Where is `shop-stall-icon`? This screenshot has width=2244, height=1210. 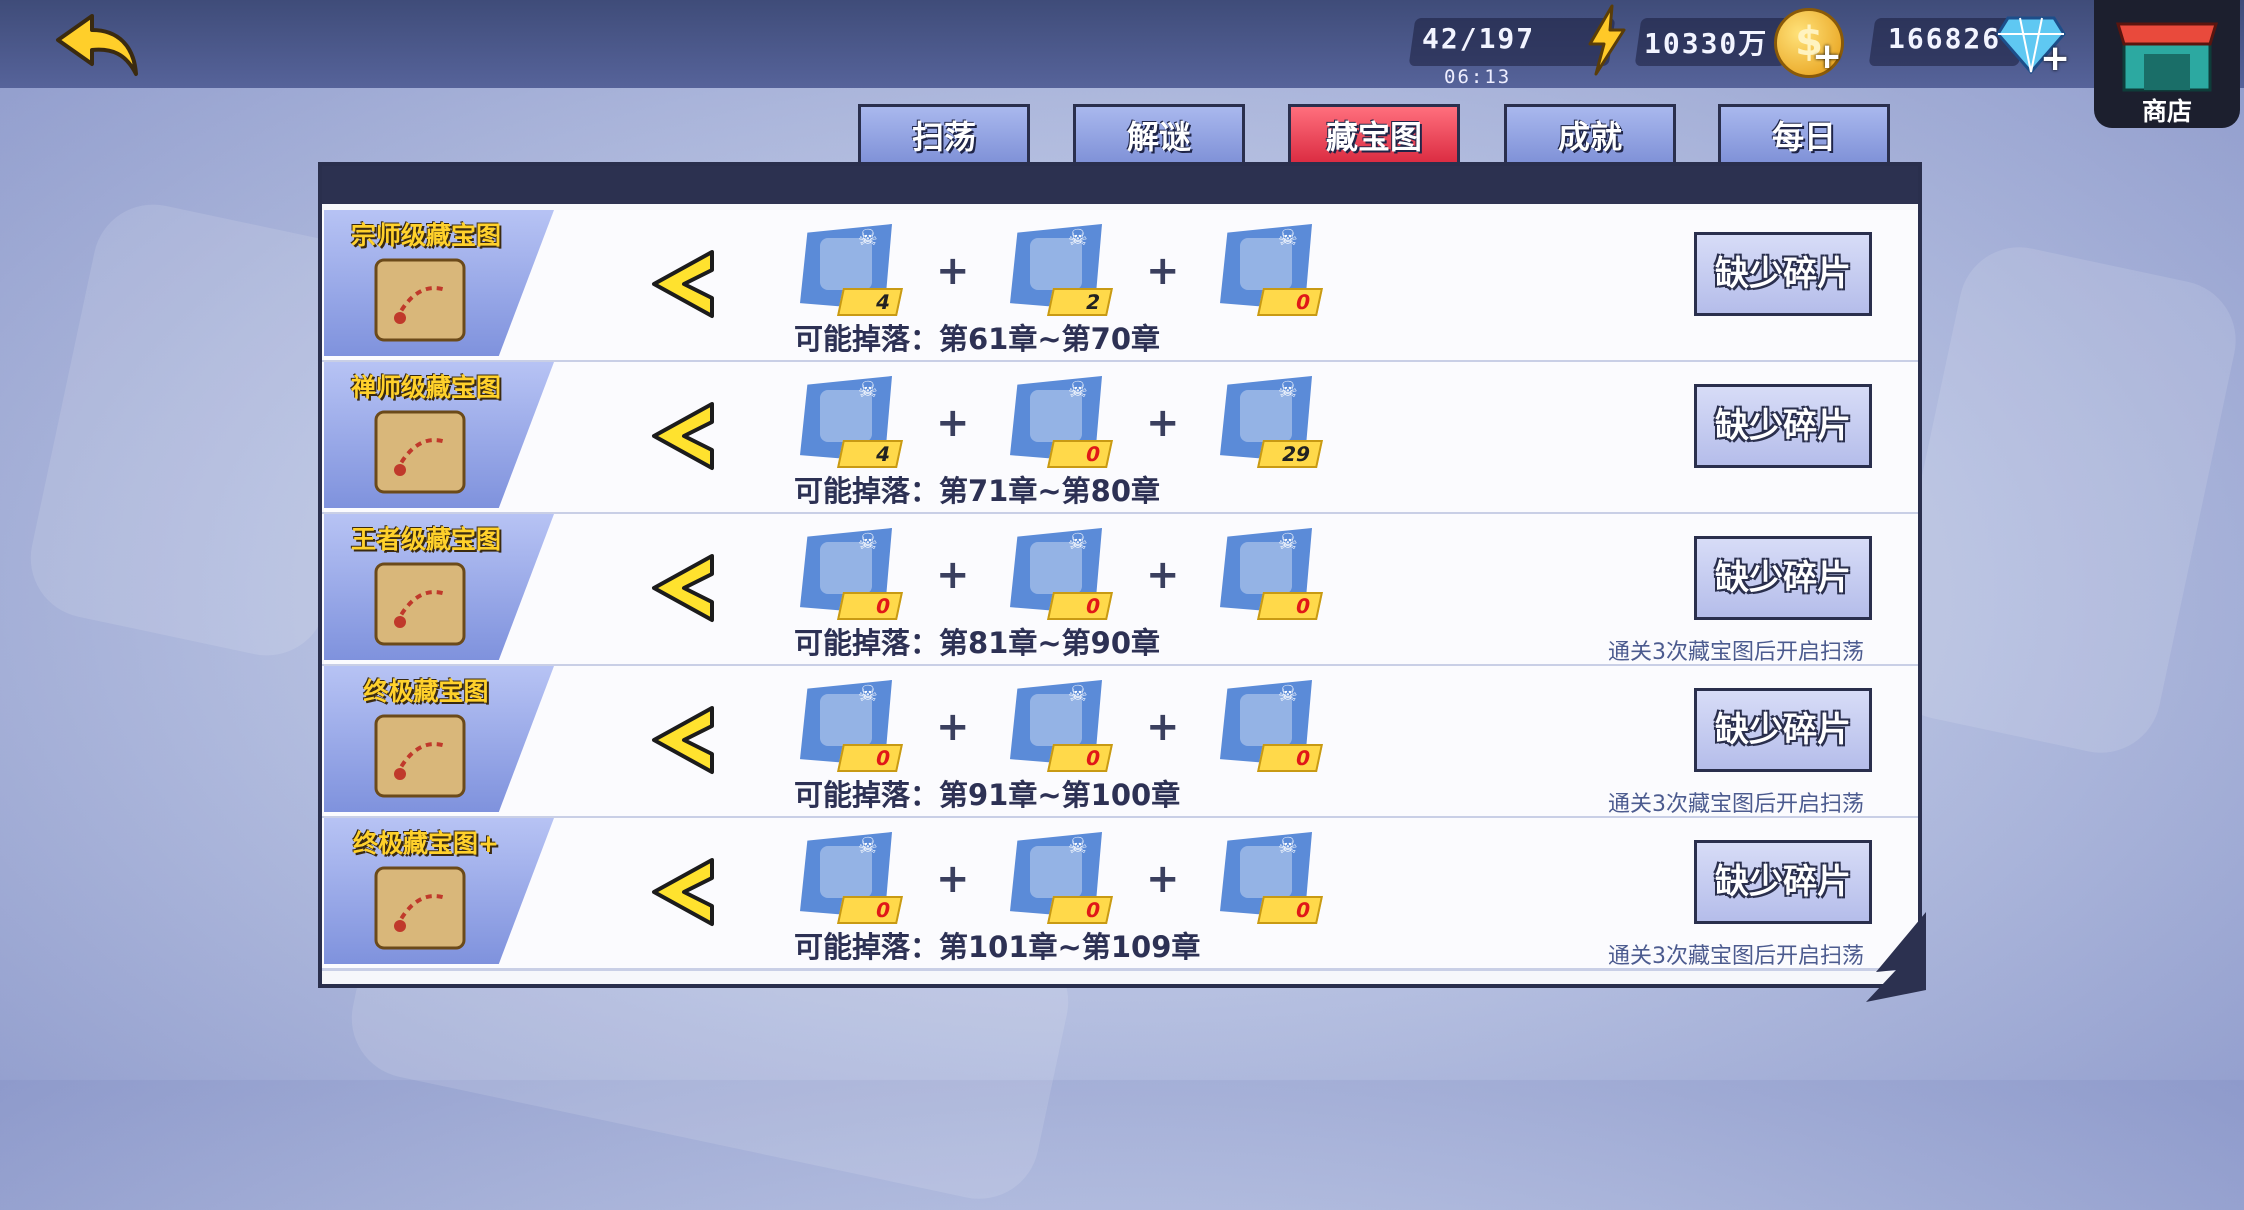 shop-stall-icon is located at coordinates (2167, 57).